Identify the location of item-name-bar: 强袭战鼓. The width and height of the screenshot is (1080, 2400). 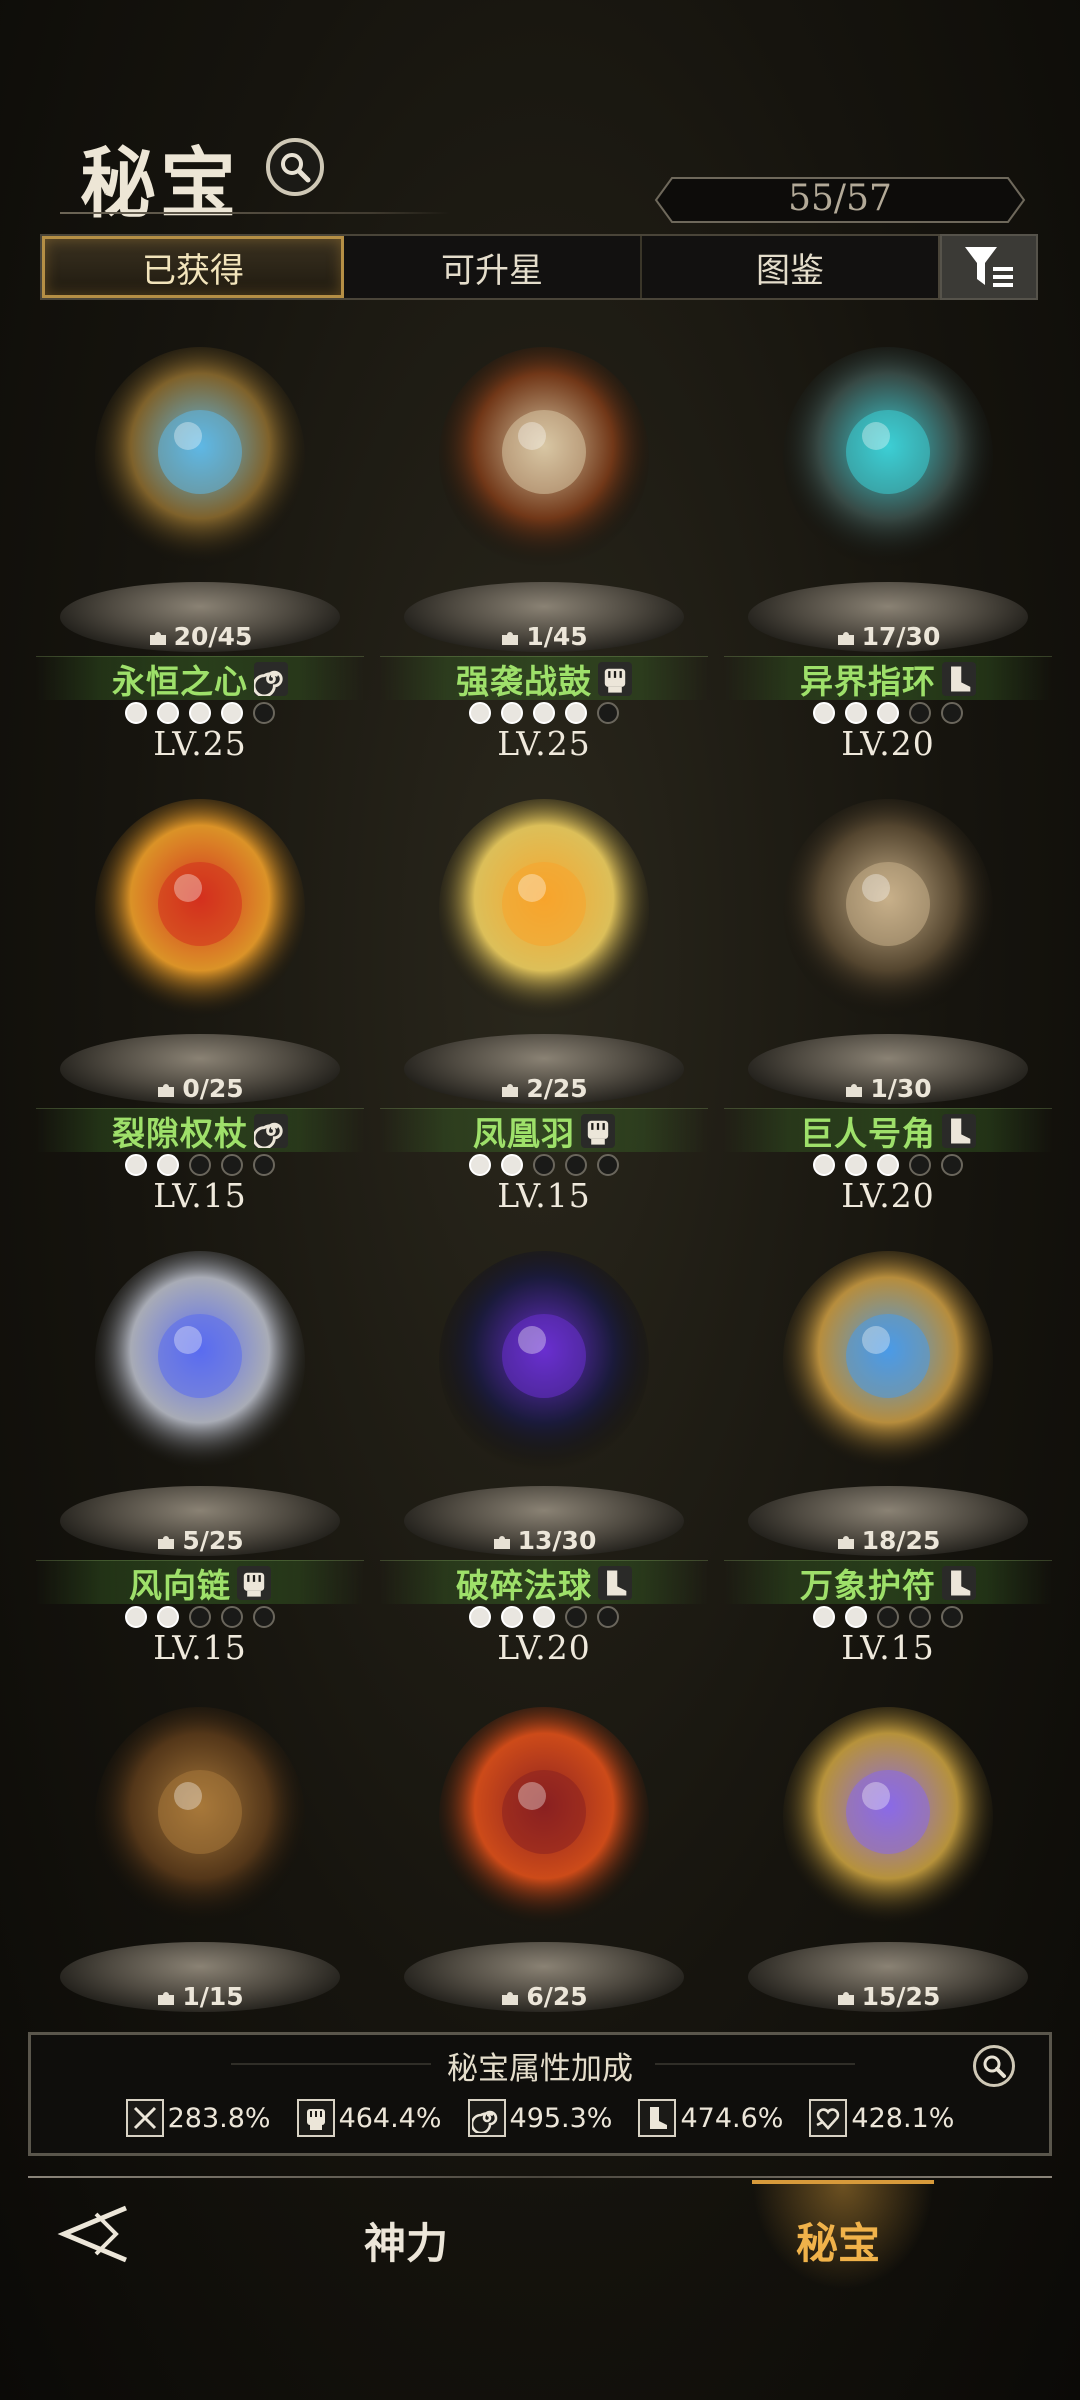
(544, 678).